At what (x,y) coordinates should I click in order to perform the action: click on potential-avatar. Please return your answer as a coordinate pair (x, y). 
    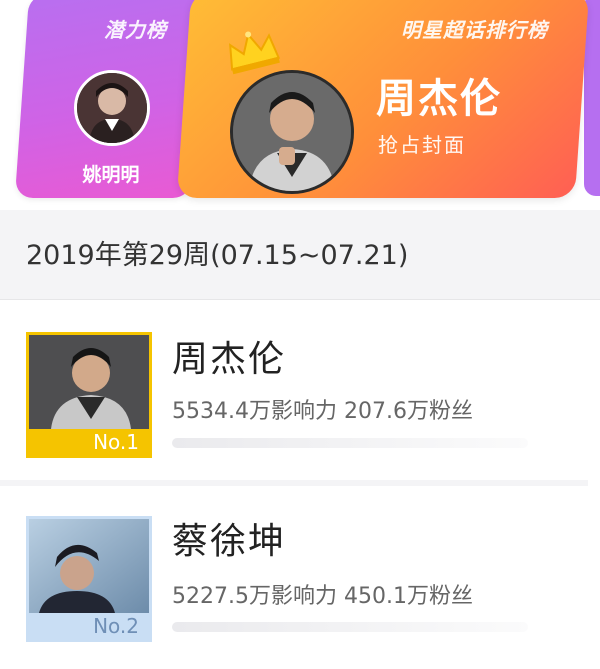
    Looking at the image, I should click on (112, 108).